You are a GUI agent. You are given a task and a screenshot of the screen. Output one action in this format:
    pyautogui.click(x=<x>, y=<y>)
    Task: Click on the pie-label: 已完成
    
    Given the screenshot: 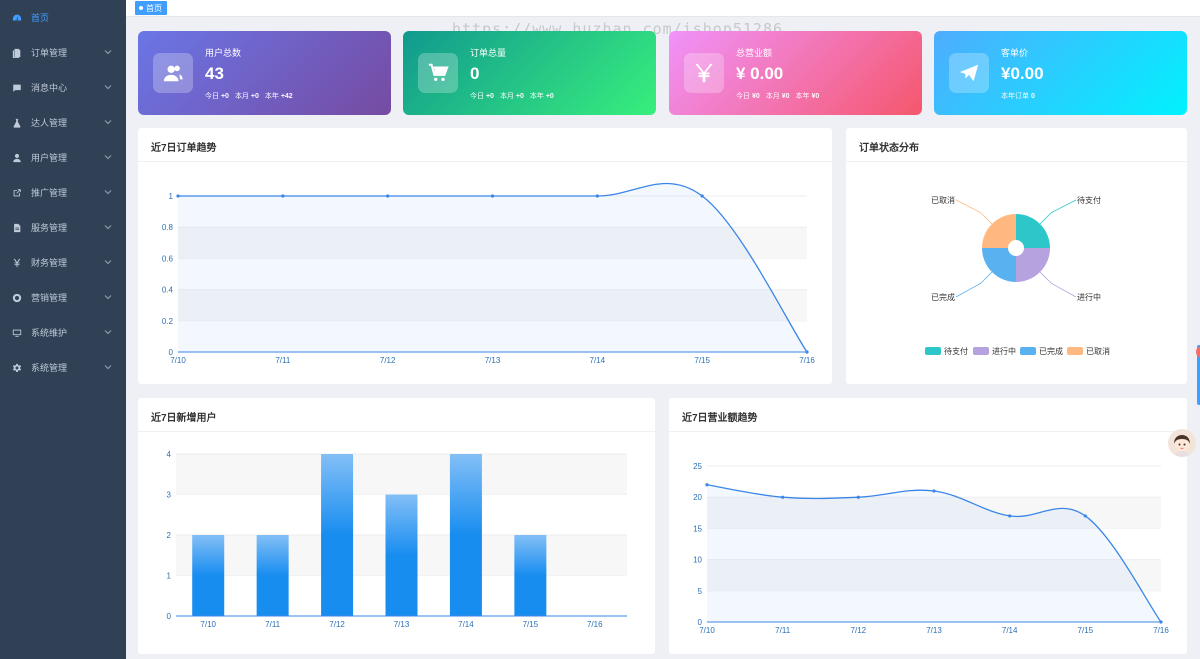 What is the action you would take?
    pyautogui.click(x=943, y=297)
    